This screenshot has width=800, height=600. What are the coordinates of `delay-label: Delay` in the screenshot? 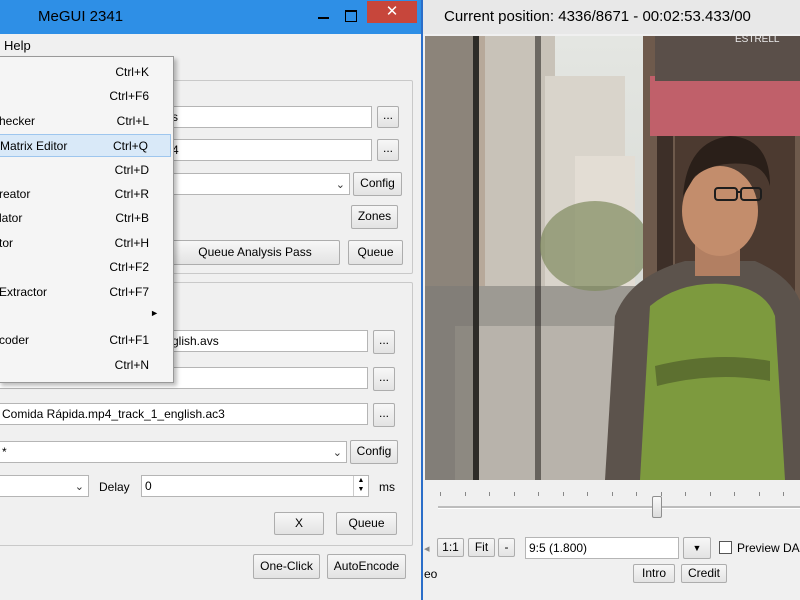 It's located at (114, 487).